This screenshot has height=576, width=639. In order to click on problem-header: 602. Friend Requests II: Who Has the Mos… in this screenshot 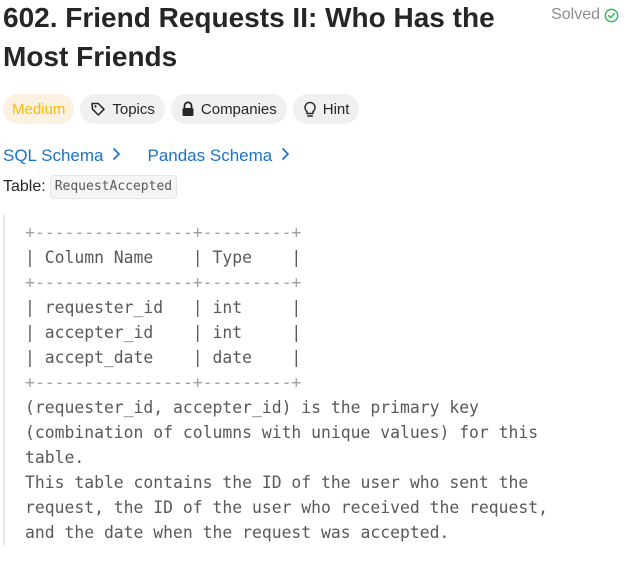, I will do `click(318, 40)`.